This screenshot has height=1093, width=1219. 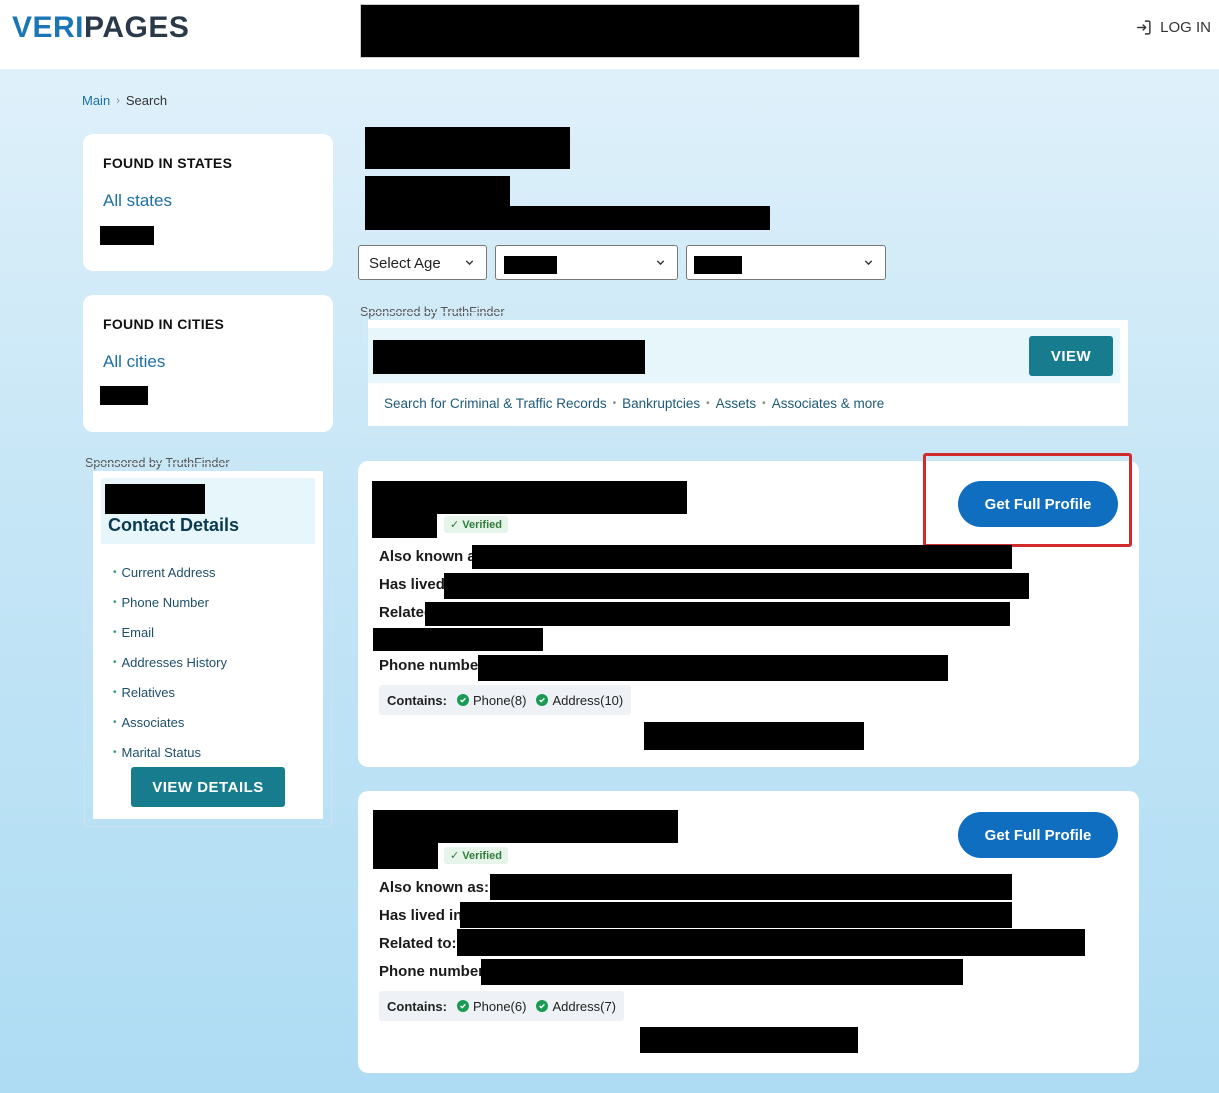 I want to click on list-item: • Marital Status, so click(x=170, y=752).